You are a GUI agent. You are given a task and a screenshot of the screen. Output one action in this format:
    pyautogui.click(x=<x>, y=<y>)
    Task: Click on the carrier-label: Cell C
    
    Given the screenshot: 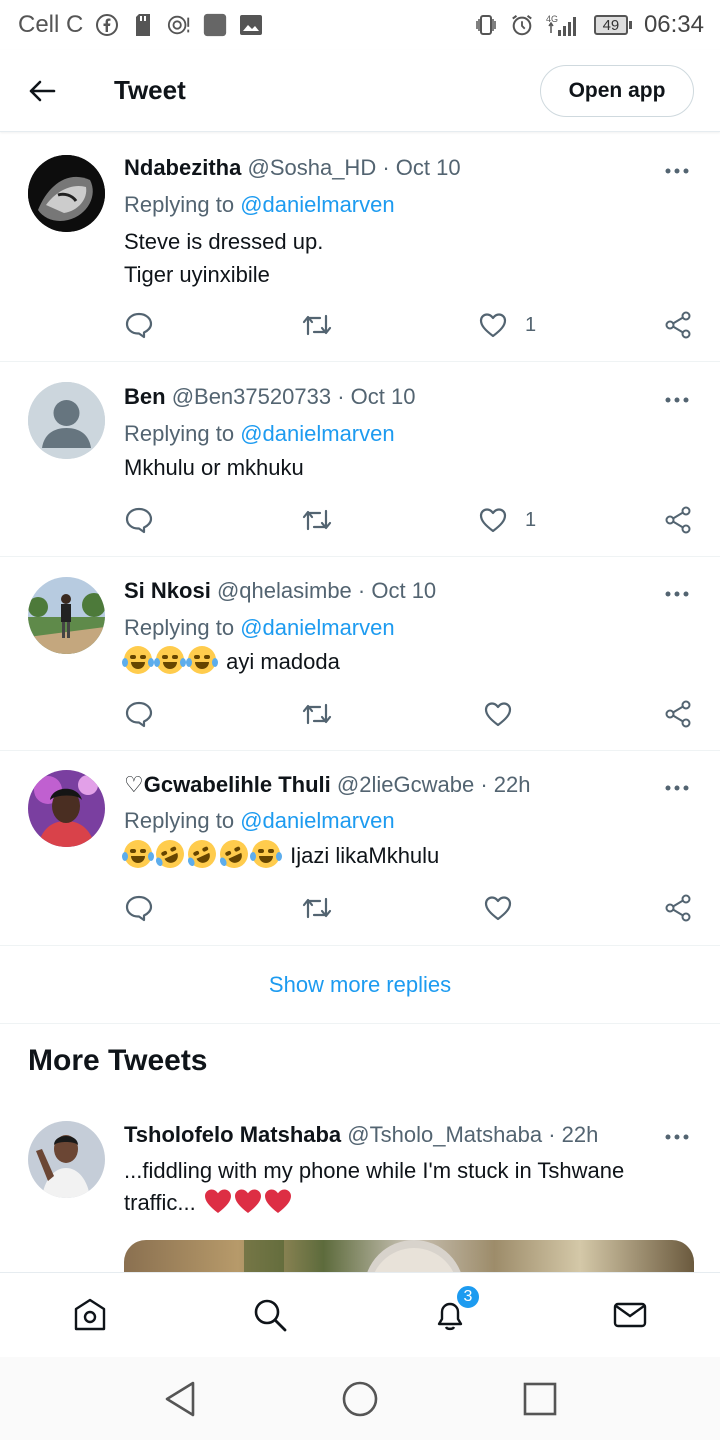 What is the action you would take?
    pyautogui.click(x=51, y=24)
    